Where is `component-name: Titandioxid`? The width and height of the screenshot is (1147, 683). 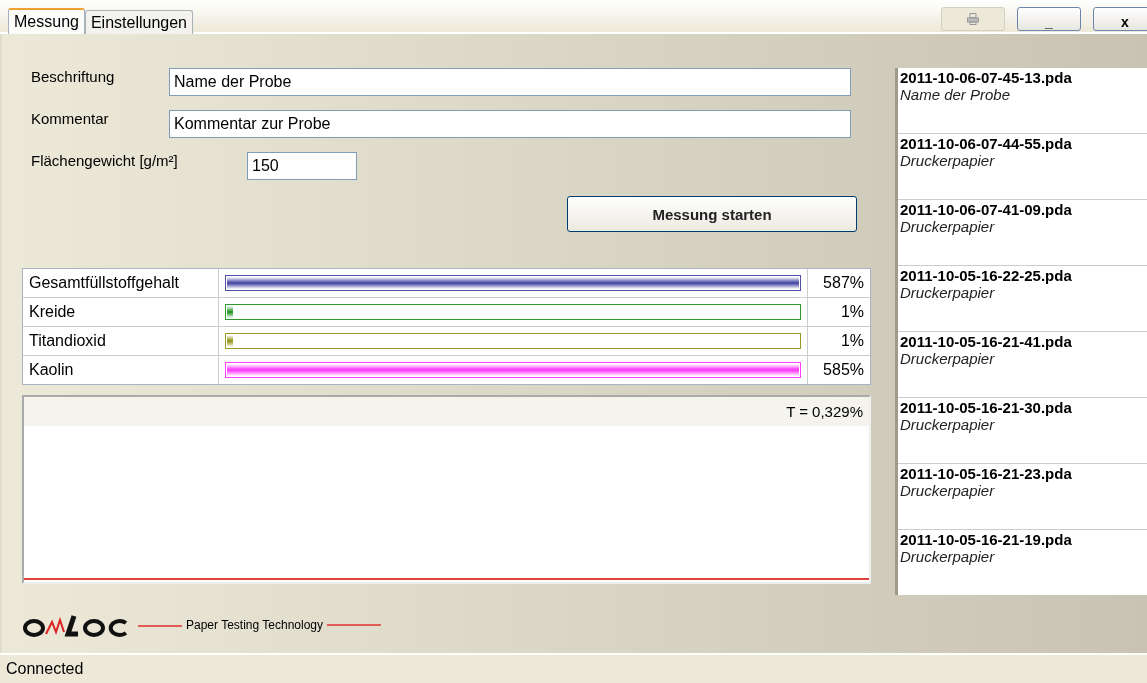
component-name: Titandioxid is located at coordinates (121, 341).